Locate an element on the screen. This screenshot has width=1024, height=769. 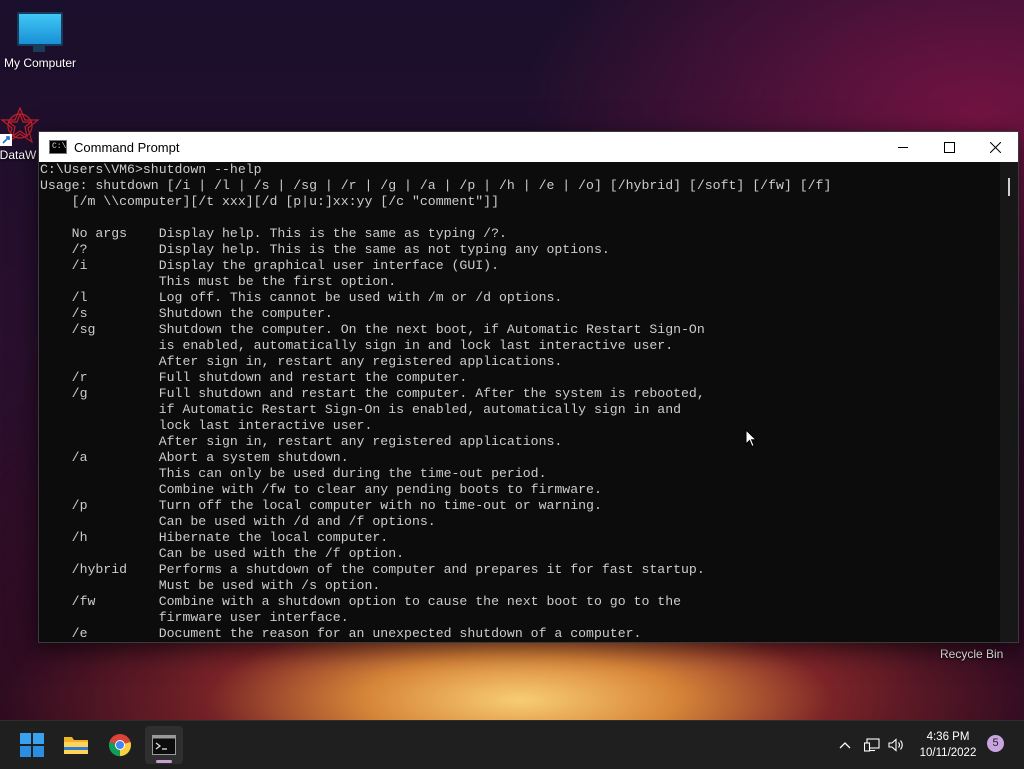
taskbar-file-explorer is located at coordinates (76, 745).